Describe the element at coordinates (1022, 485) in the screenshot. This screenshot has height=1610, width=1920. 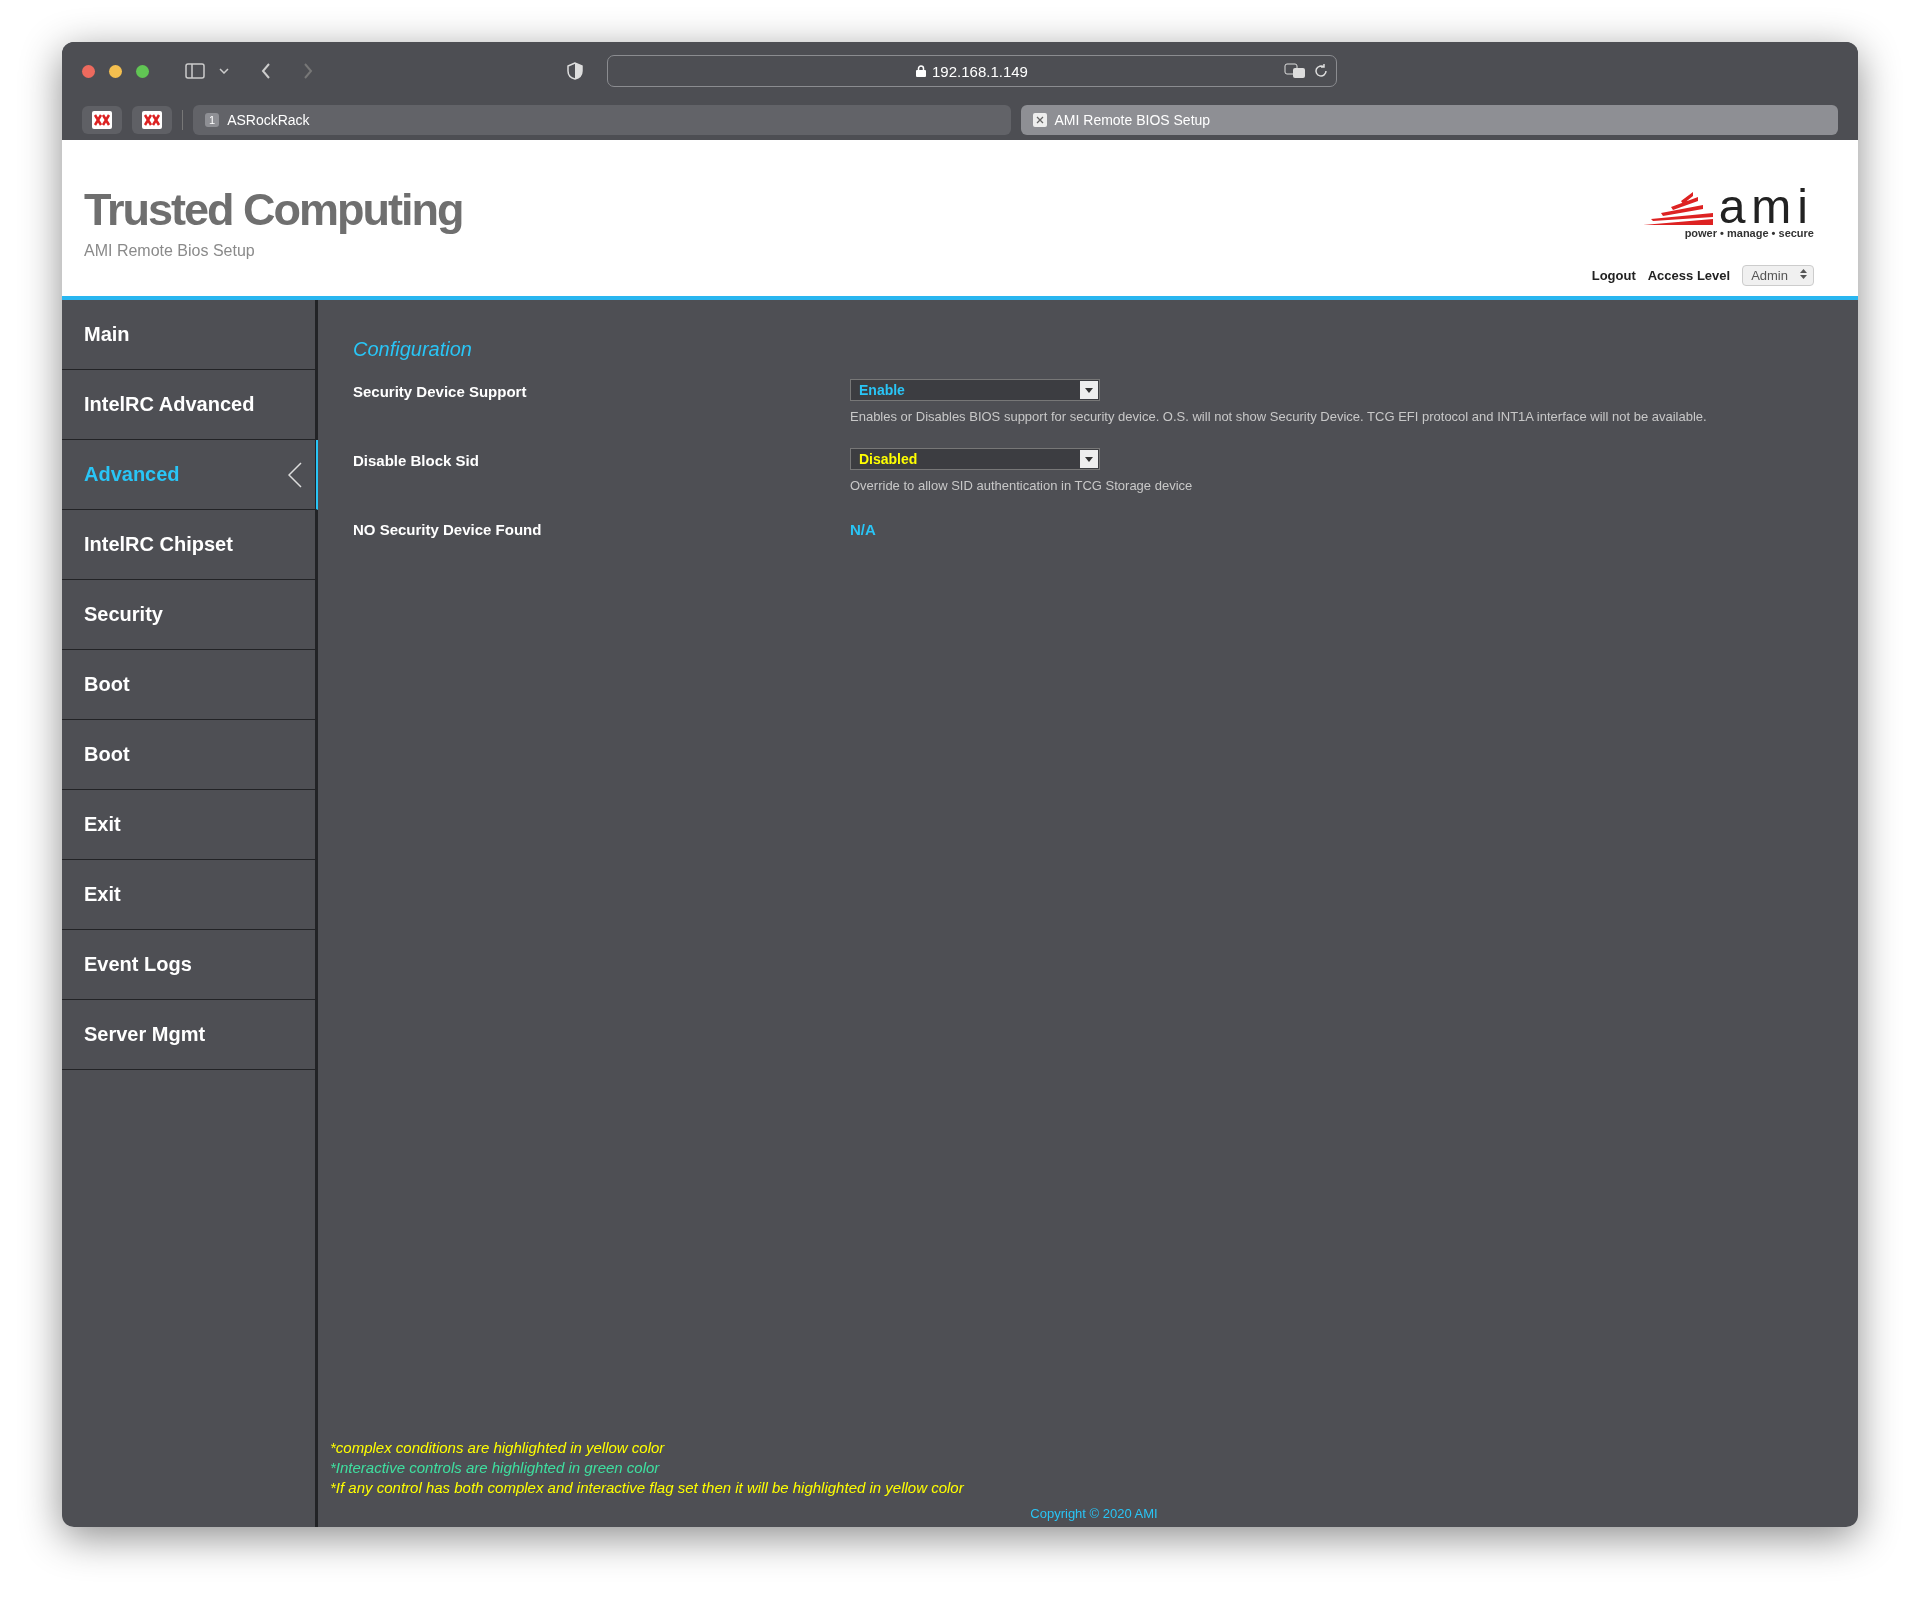
I see `setting-help: Override to allow SID authentication in TCG Storage device` at that location.